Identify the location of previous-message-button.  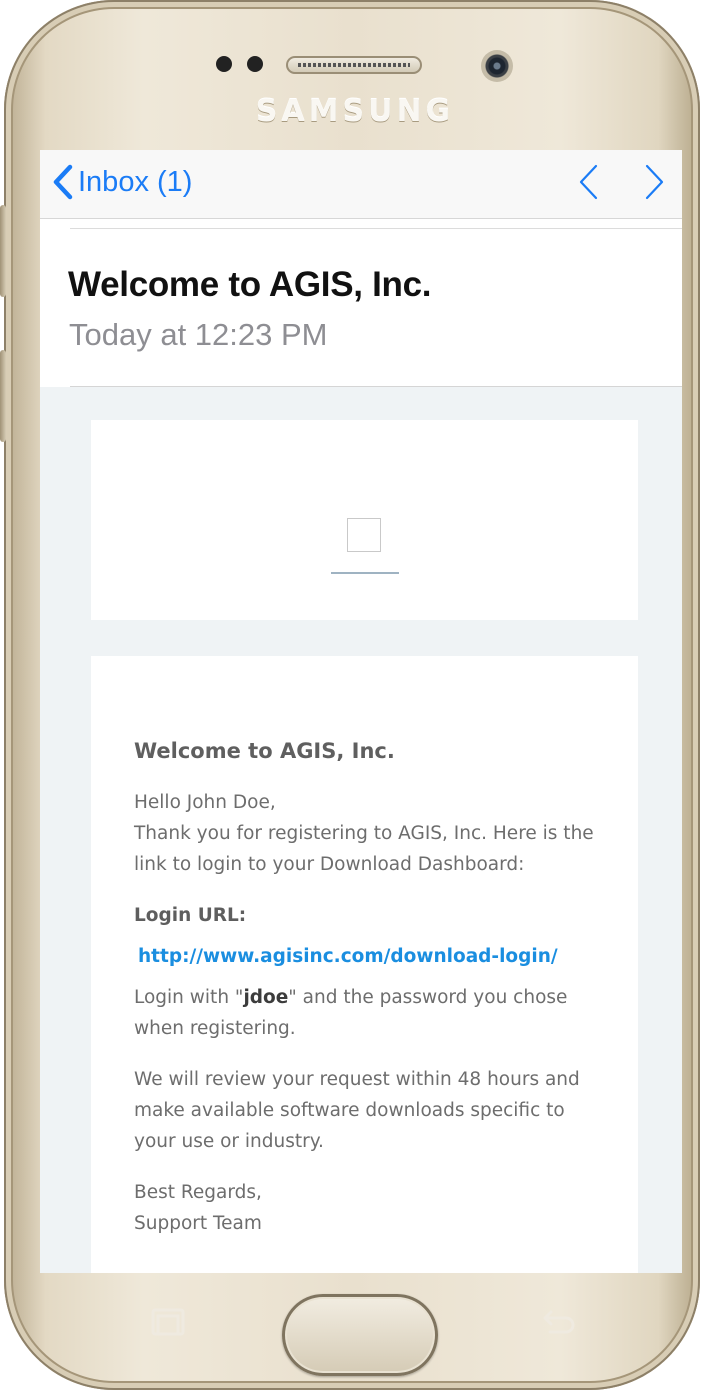
(589, 182).